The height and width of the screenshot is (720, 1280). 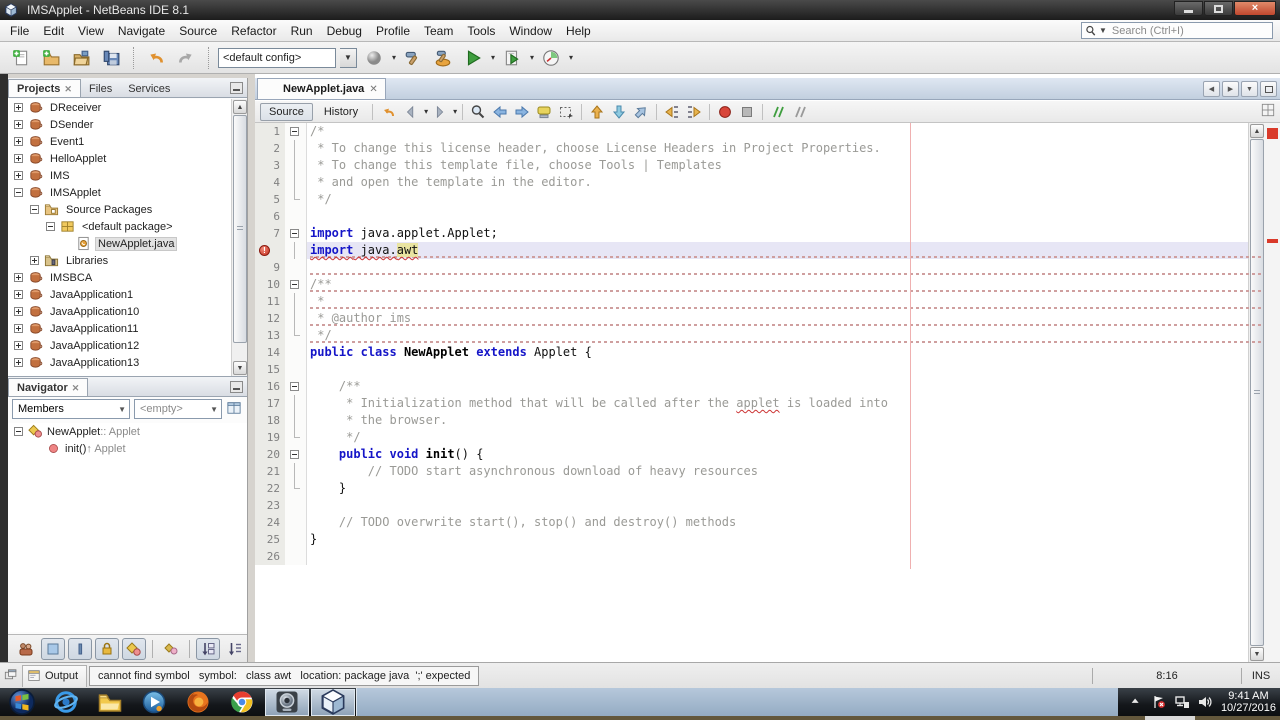 What do you see at coordinates (127, 431) in the screenshot?
I see `navigator-item: NewApplet :: Applet` at bounding box center [127, 431].